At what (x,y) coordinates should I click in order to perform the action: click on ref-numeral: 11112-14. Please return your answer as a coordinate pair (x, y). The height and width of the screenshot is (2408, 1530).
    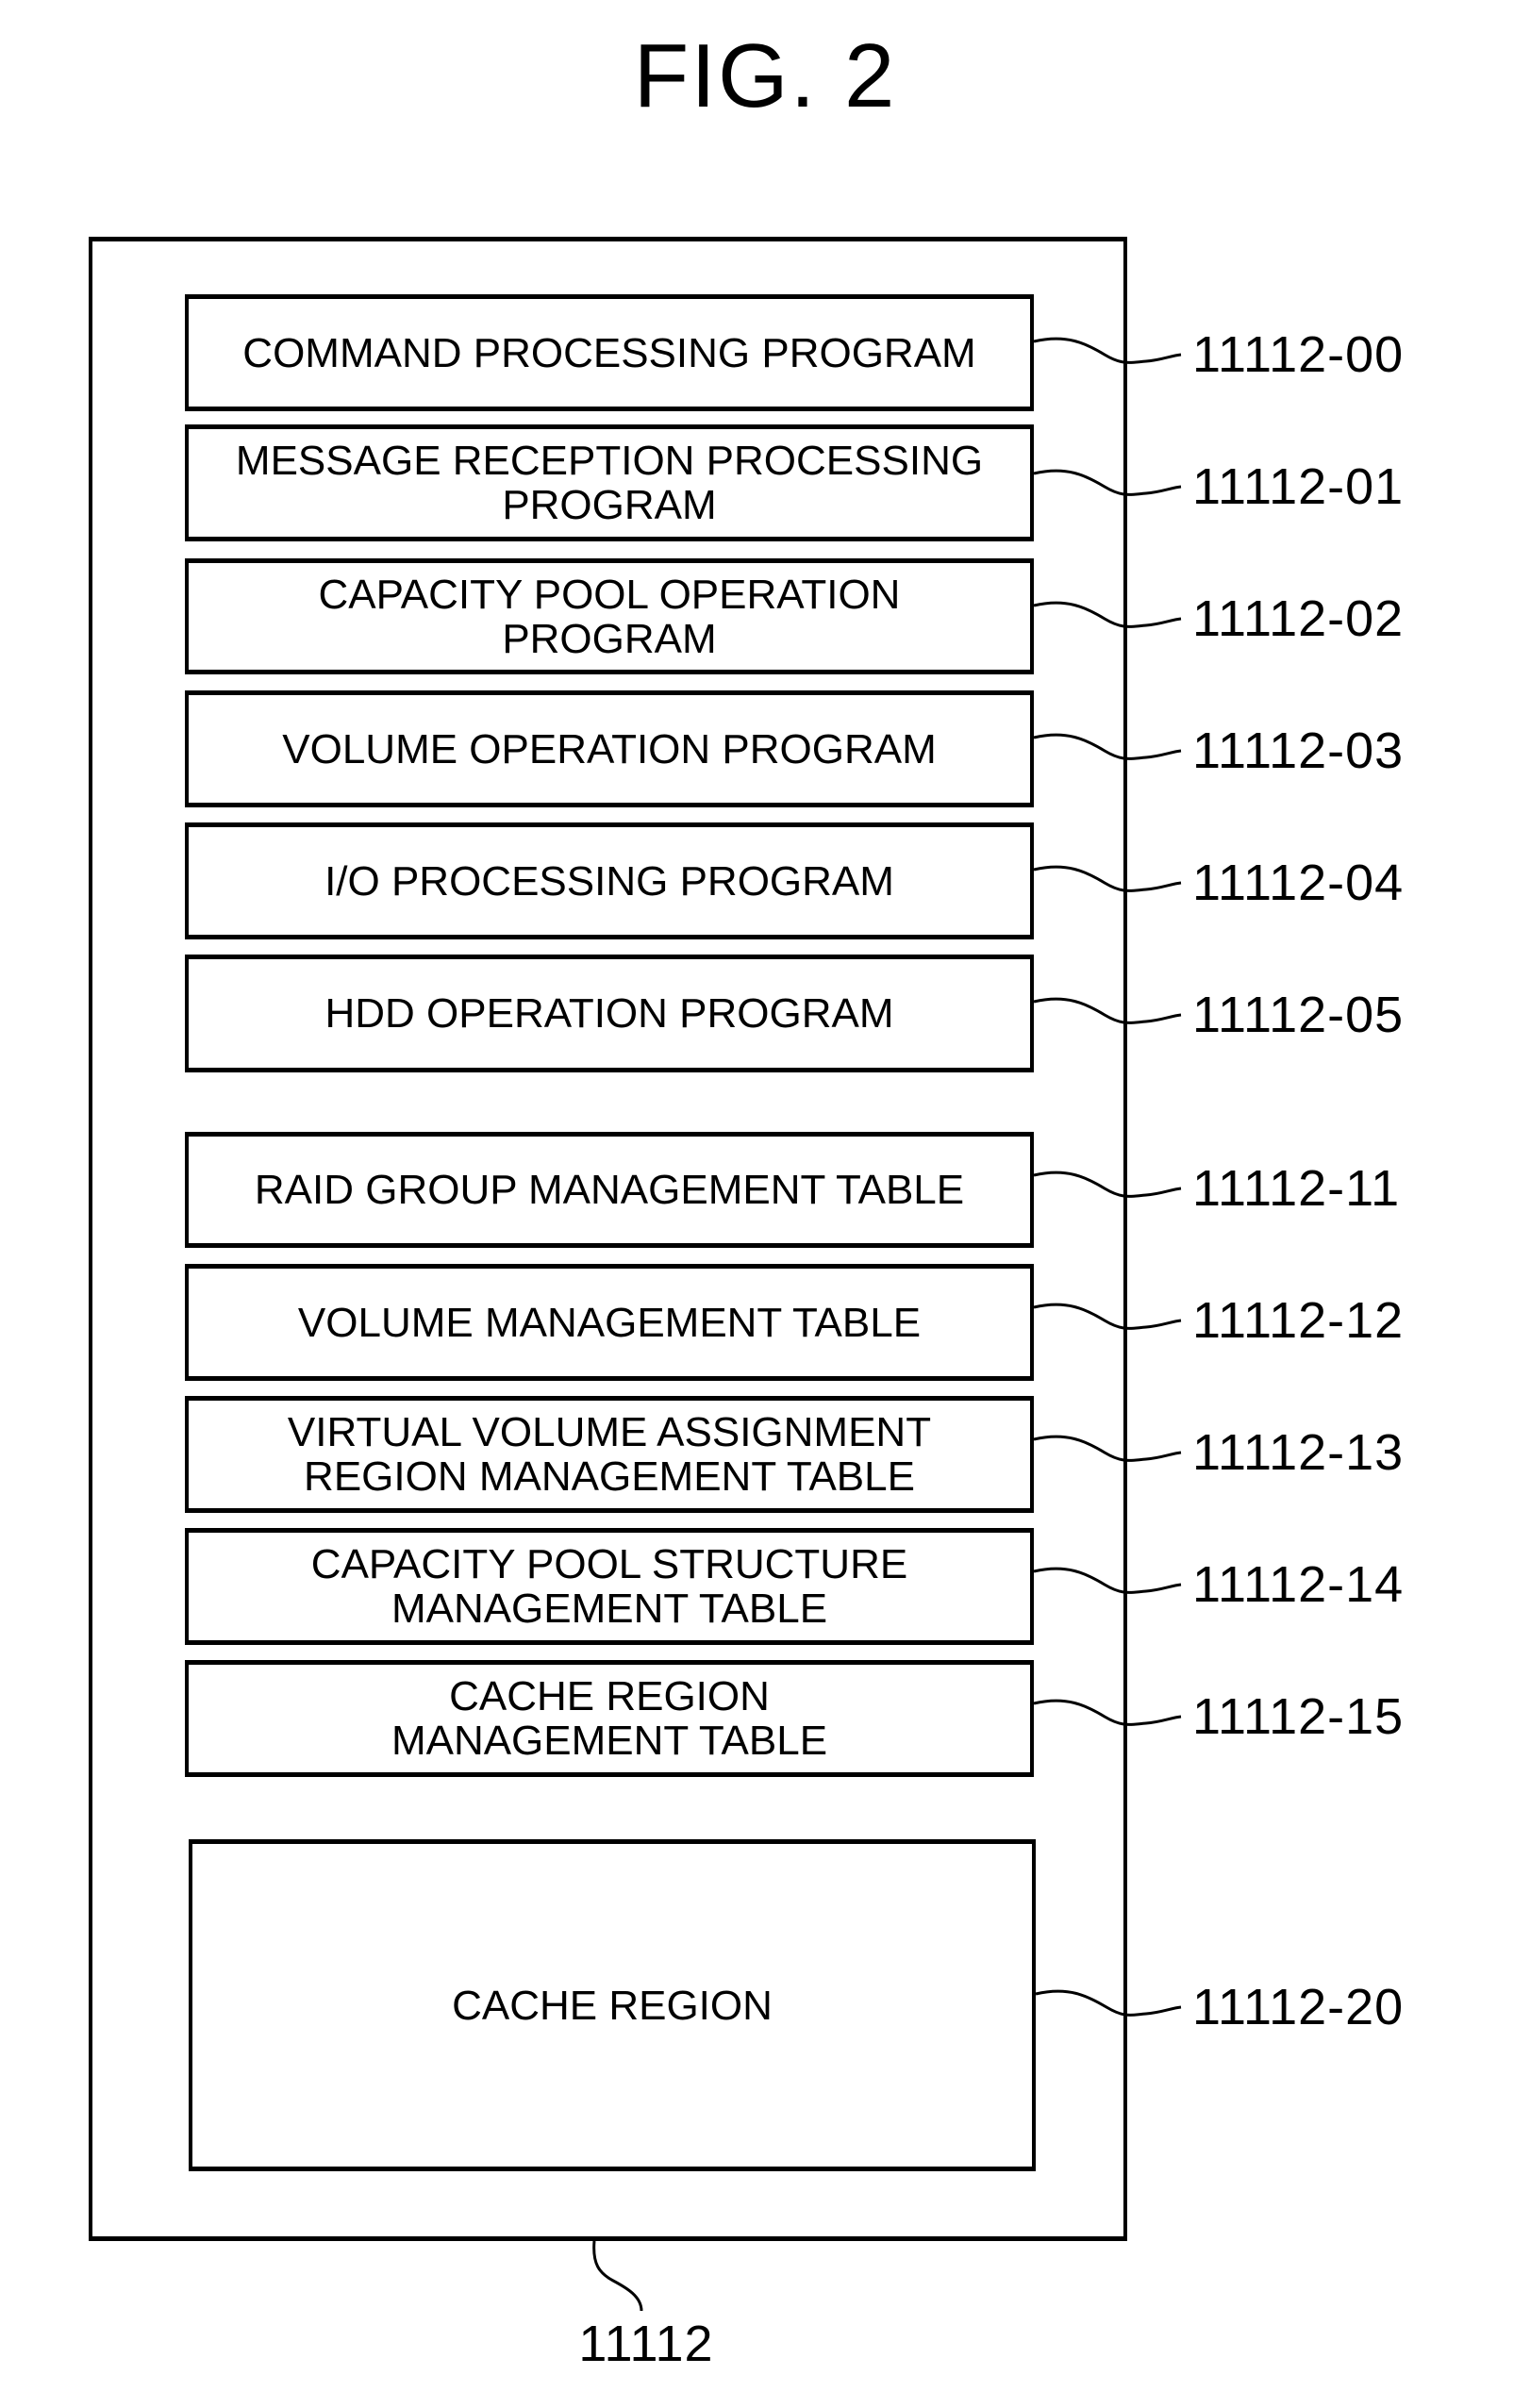
    Looking at the image, I should click on (1298, 1585).